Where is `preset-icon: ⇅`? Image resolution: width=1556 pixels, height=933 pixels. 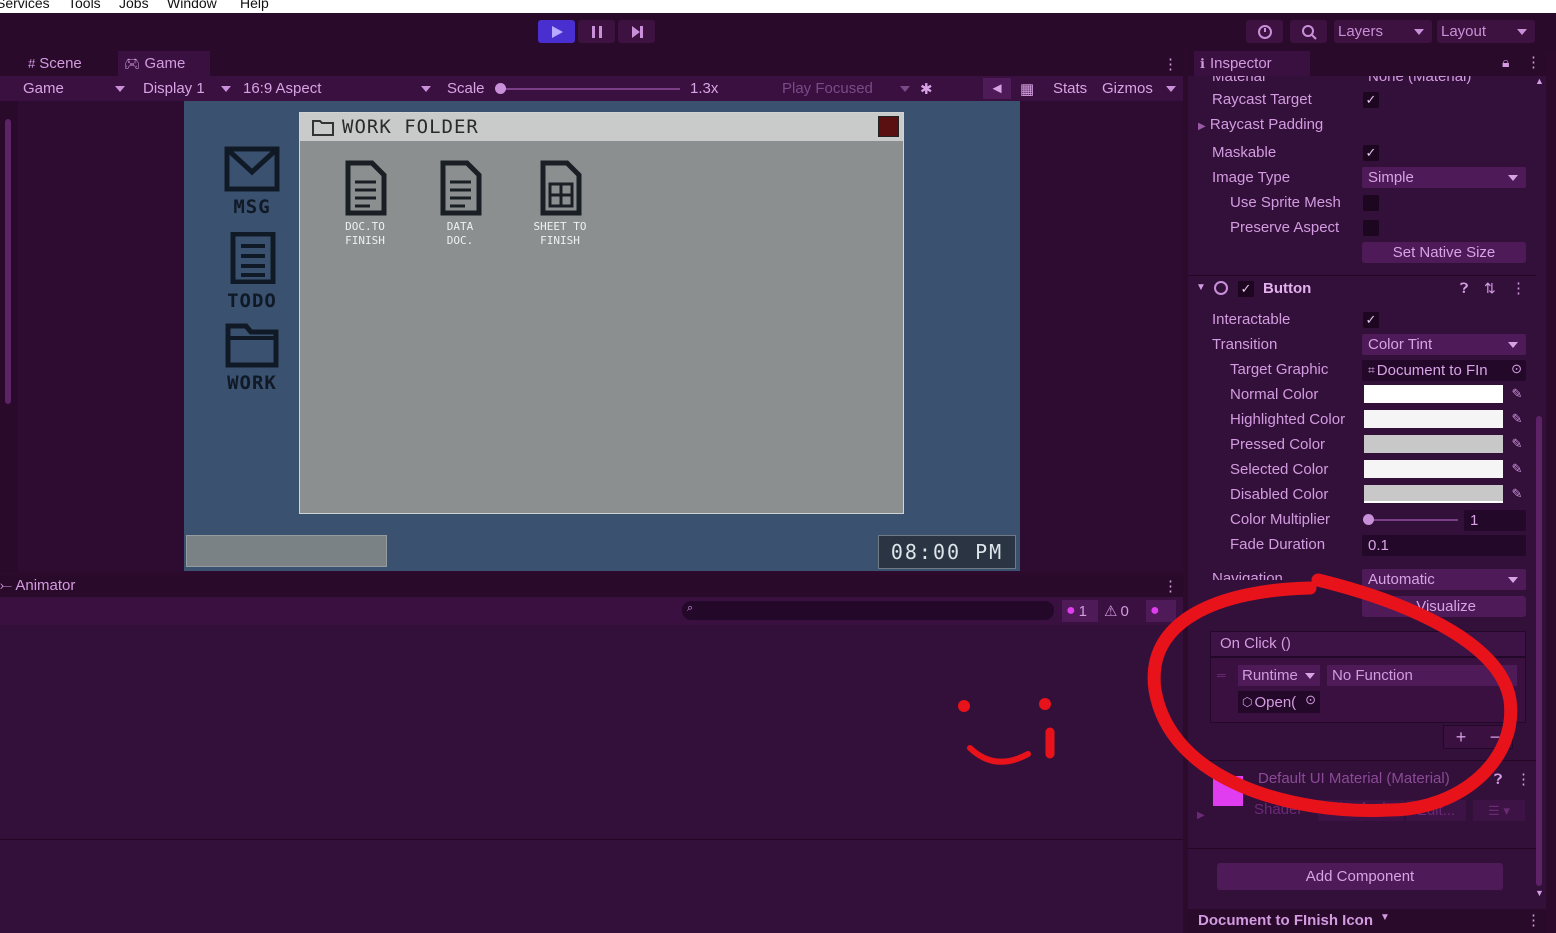 preset-icon: ⇅ is located at coordinates (1490, 288).